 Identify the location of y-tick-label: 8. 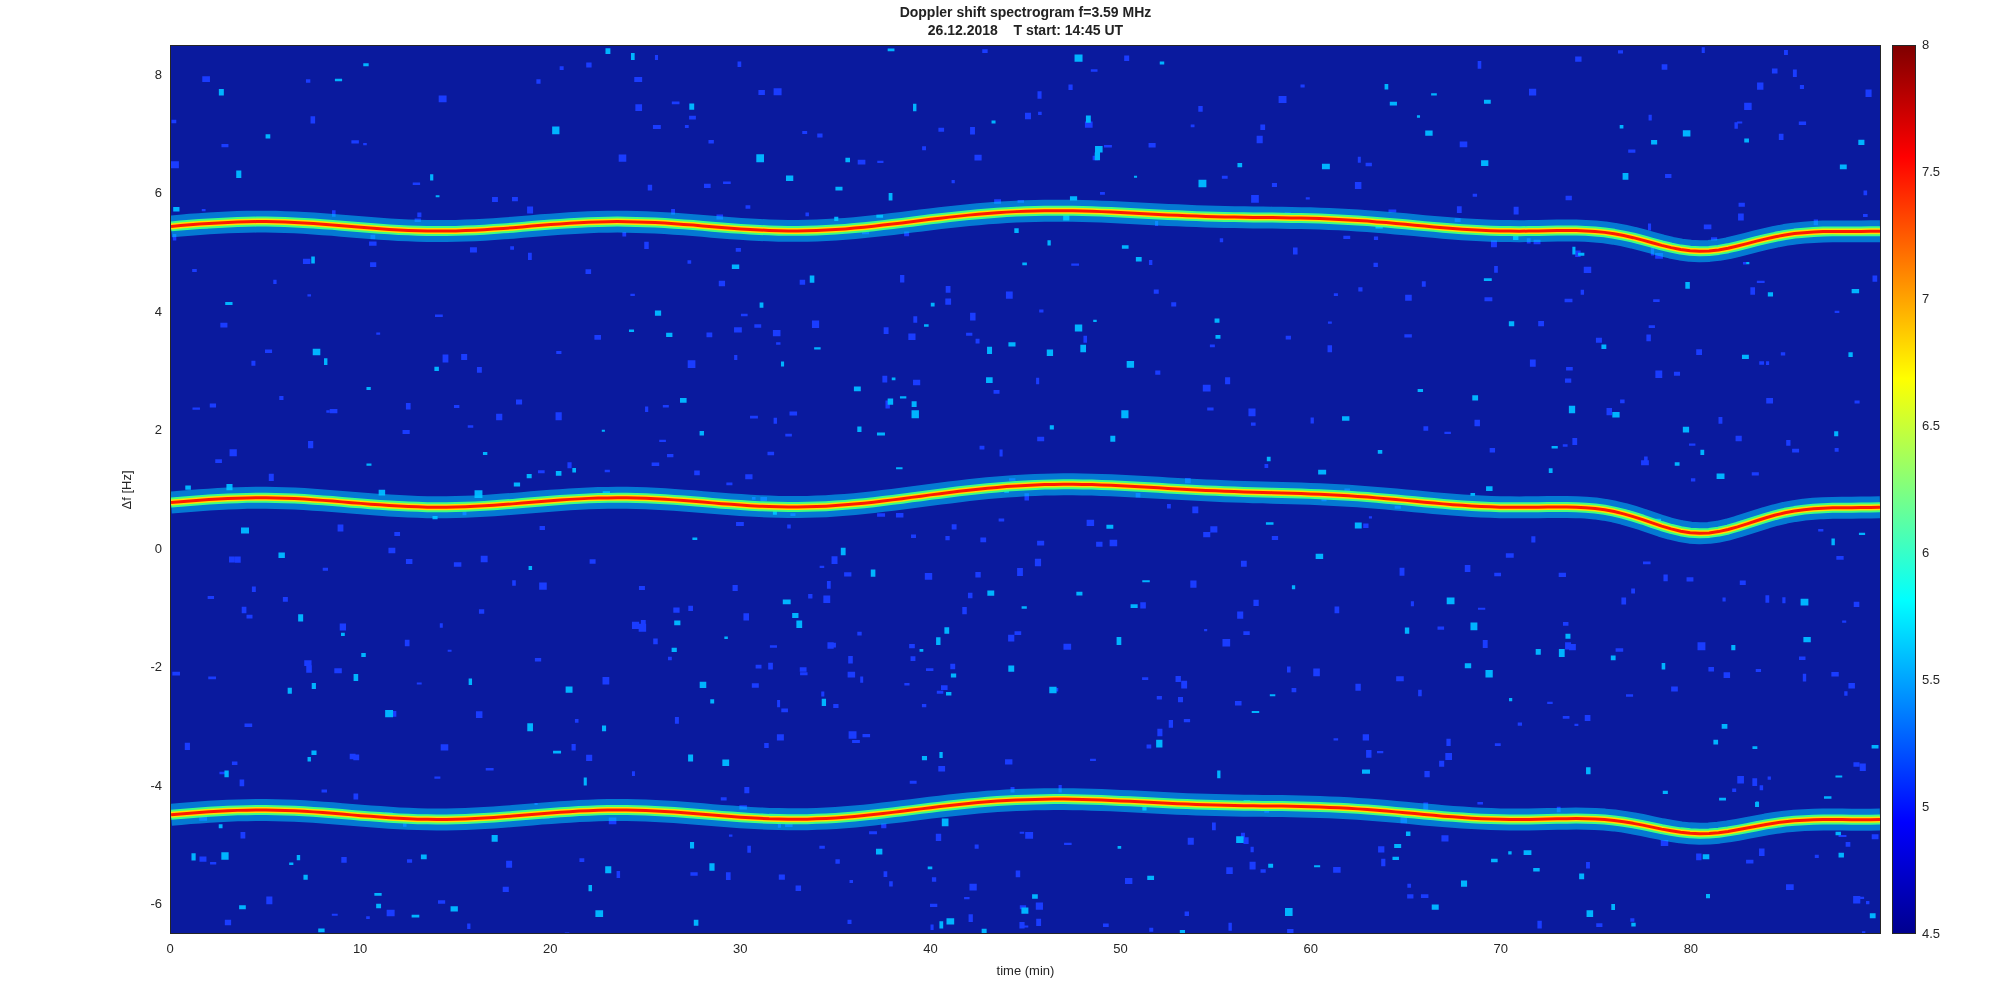
(158, 74).